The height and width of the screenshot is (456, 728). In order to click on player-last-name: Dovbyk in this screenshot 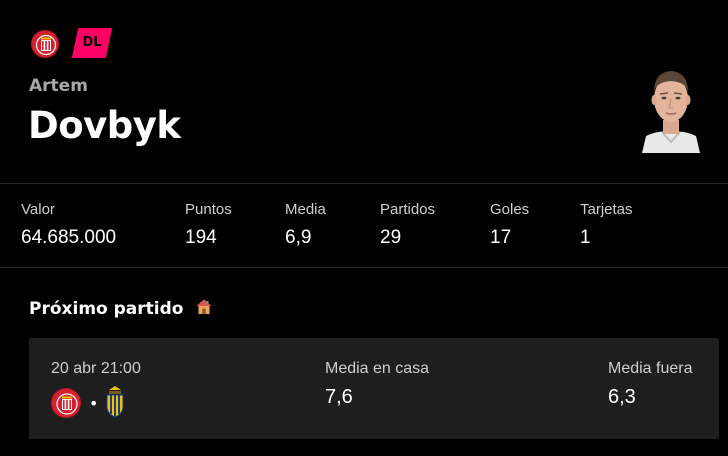, I will do `click(104, 125)`.